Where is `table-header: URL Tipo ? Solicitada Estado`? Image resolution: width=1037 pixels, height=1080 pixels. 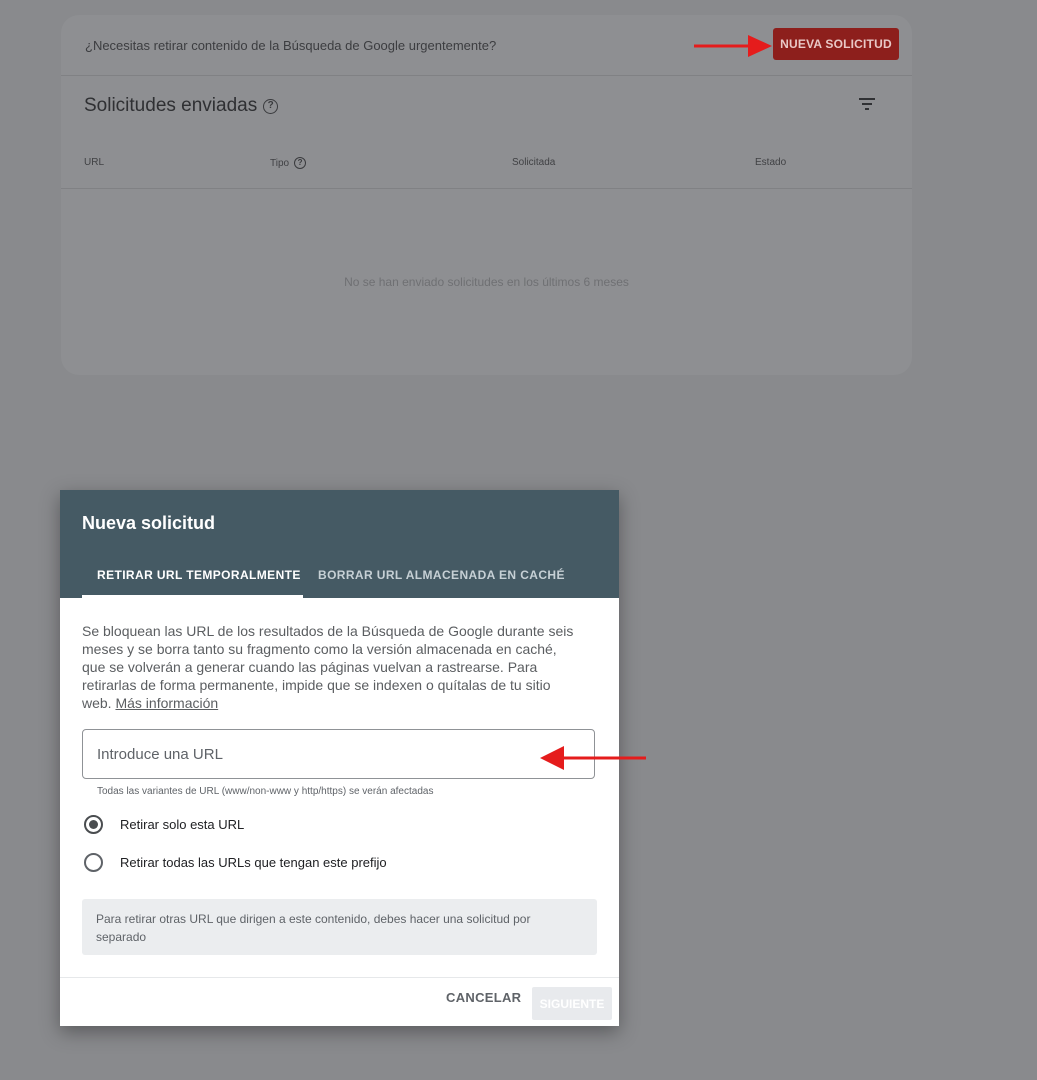 table-header: URL Tipo ? Solicitada Estado is located at coordinates (486, 164).